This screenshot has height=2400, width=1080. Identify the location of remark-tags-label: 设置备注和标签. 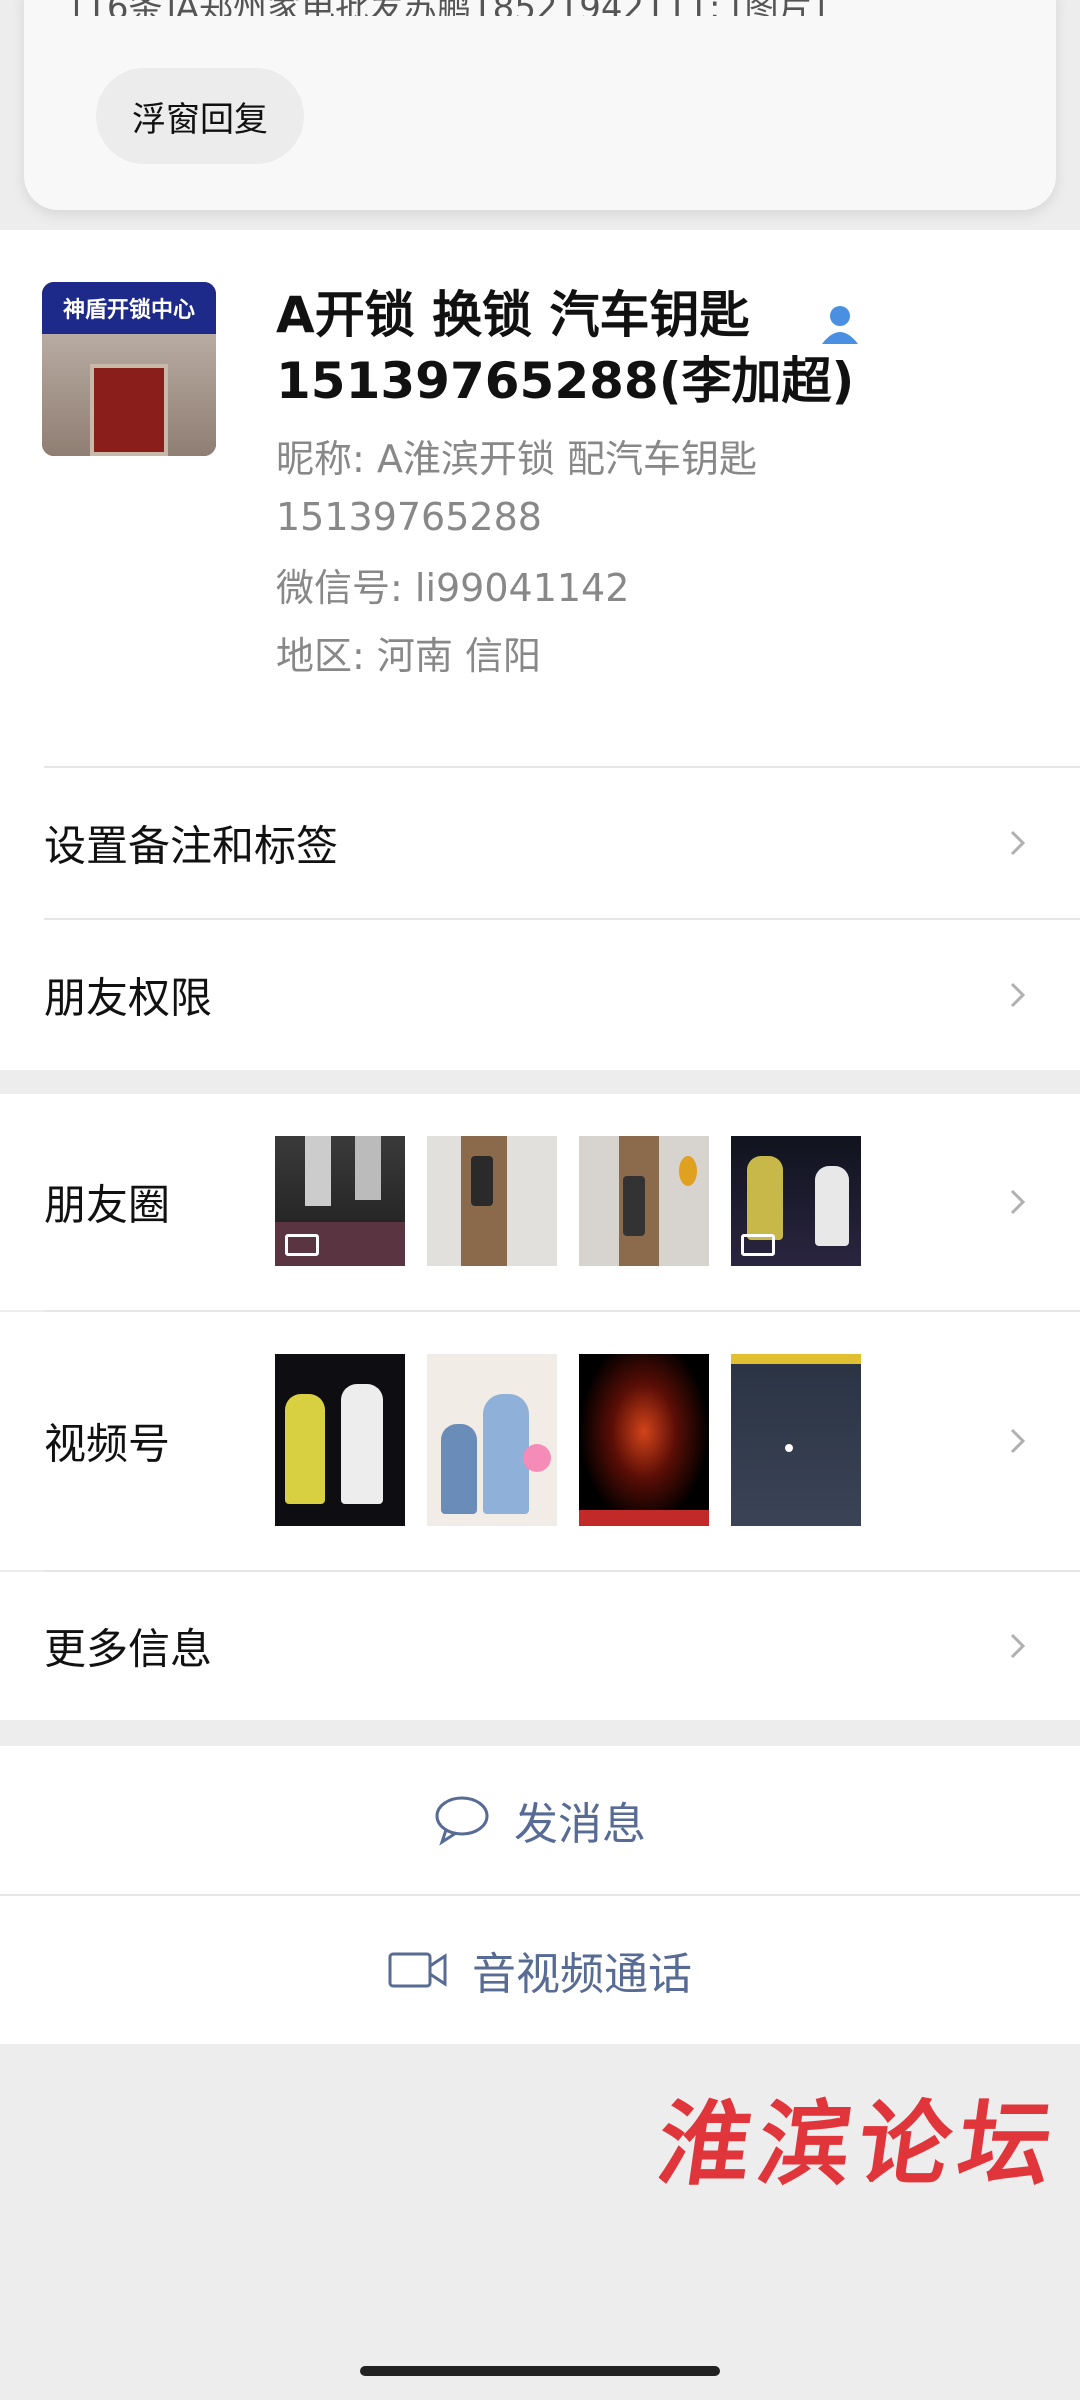
(191, 846).